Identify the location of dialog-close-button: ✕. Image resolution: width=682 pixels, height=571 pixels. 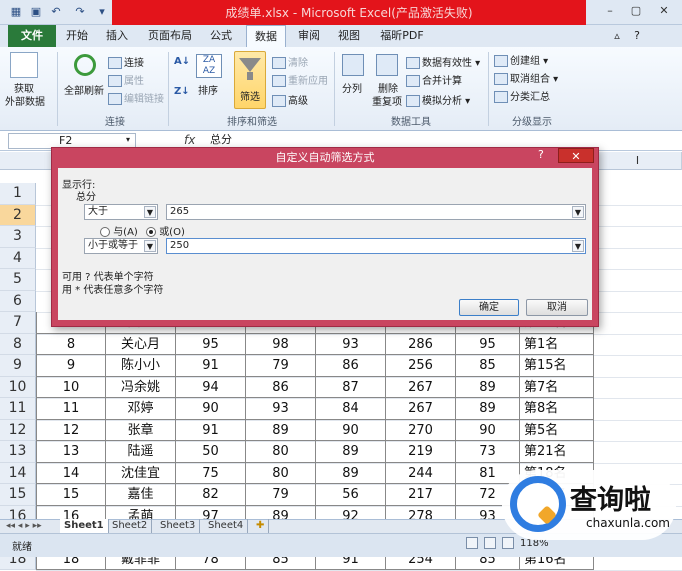
(576, 155).